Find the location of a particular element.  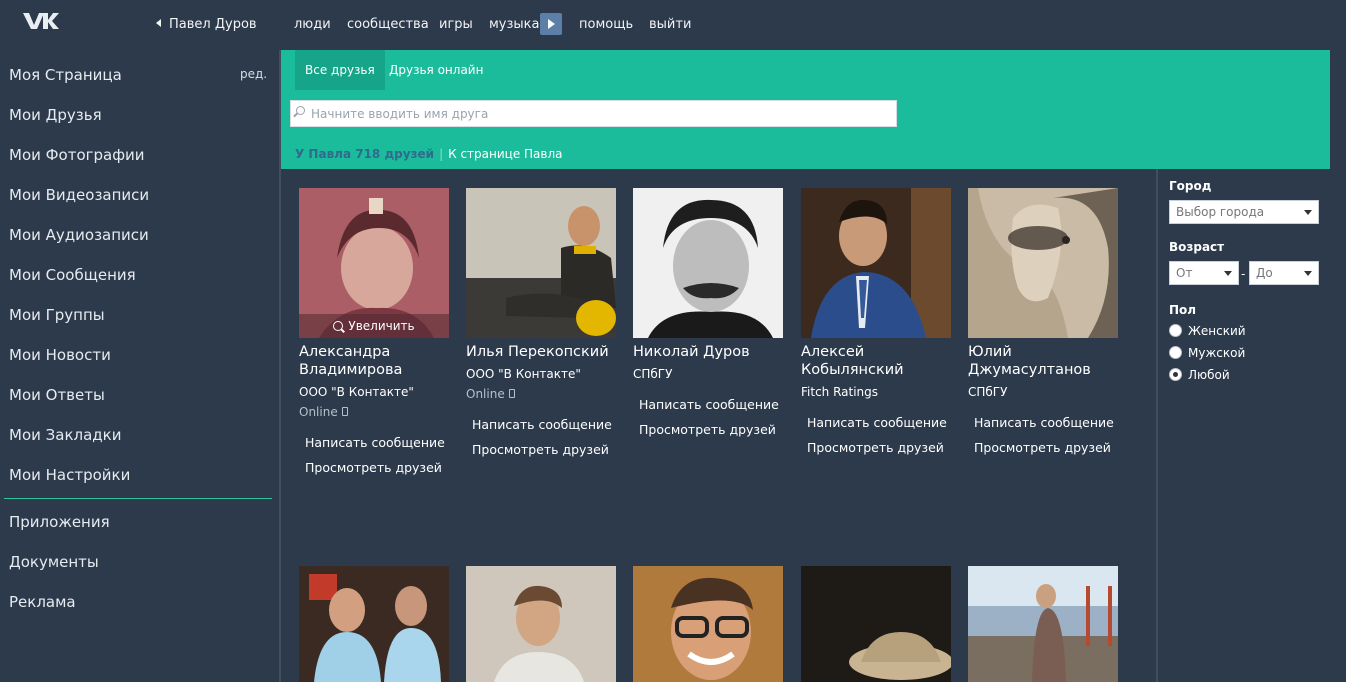

search-icon is located at coordinates (300, 110).